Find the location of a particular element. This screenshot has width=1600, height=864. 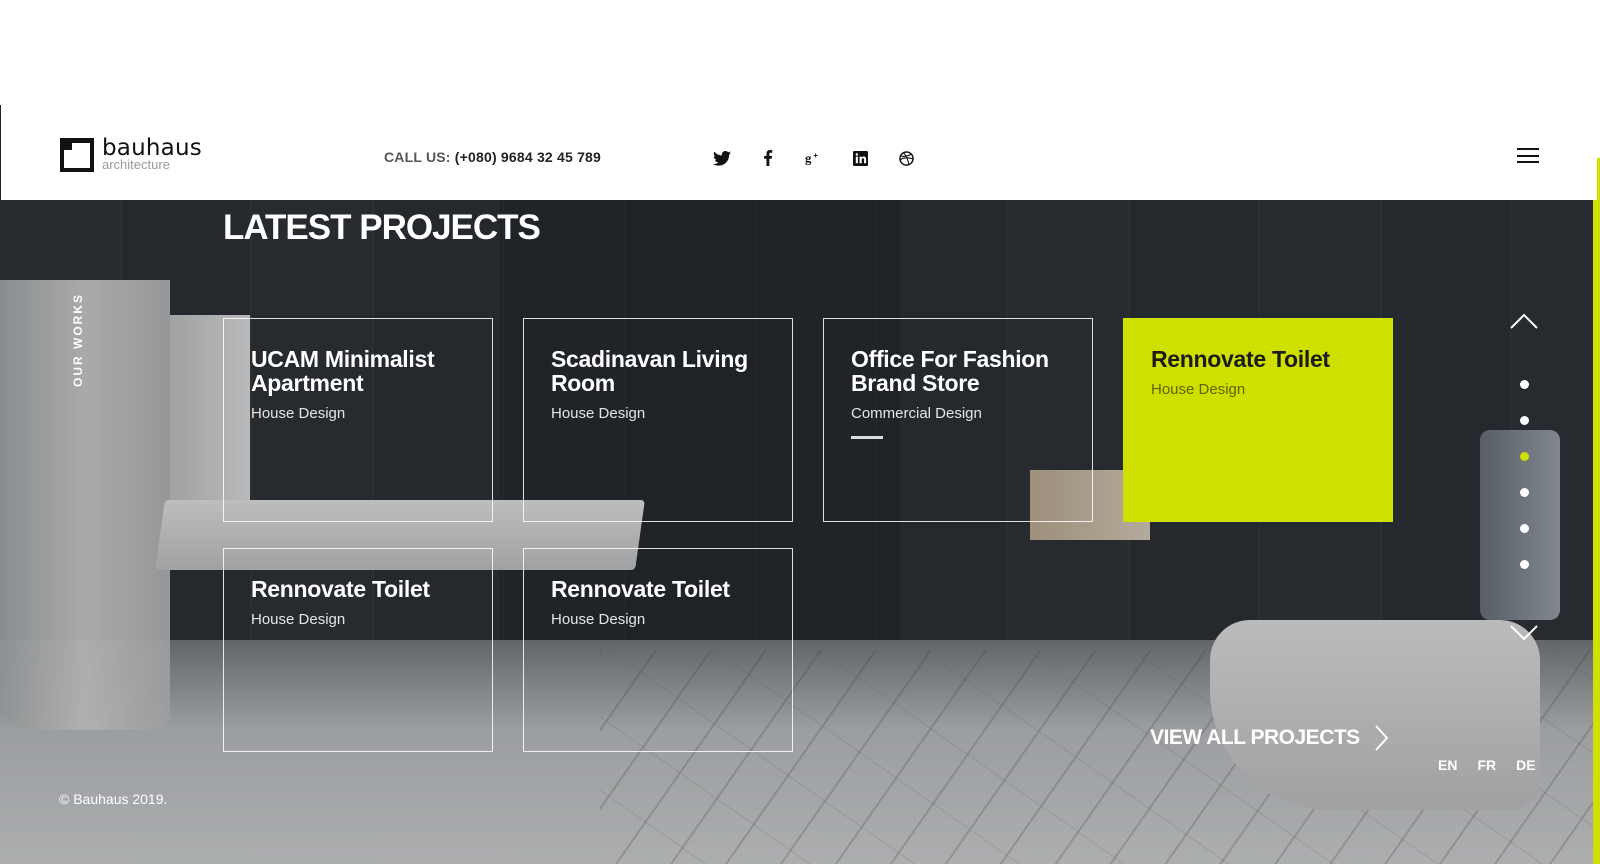

phone-number: (+080) 9684 32 45 789 is located at coordinates (528, 157).